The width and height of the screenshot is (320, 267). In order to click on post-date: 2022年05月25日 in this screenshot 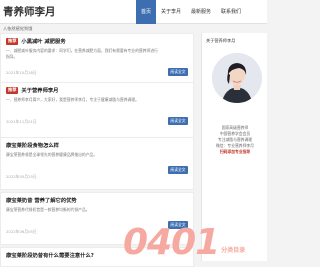, I will do `click(21, 176)`.